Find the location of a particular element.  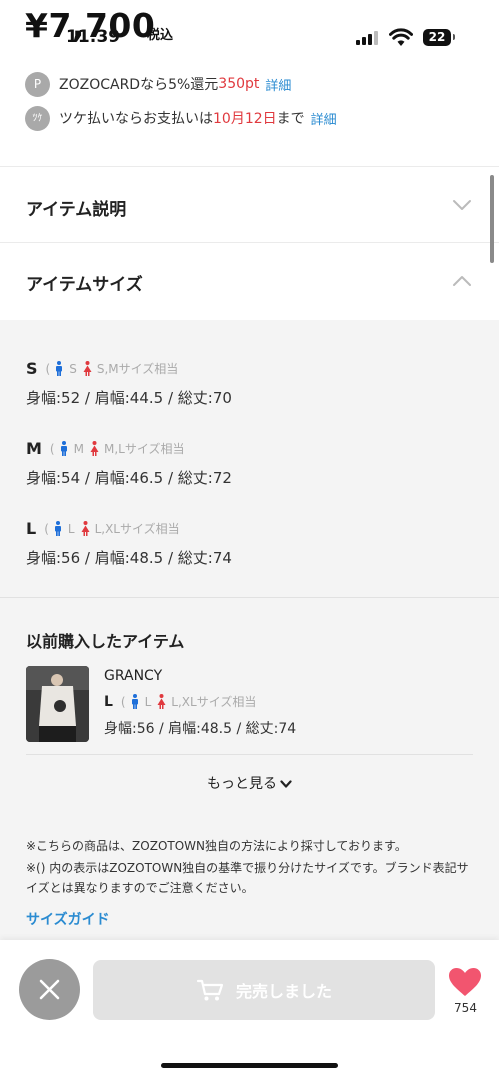

note-measurement: ※こちらの商品は、ZOZOTOWN独自の方法により採寸しております。 is located at coordinates (216, 846).